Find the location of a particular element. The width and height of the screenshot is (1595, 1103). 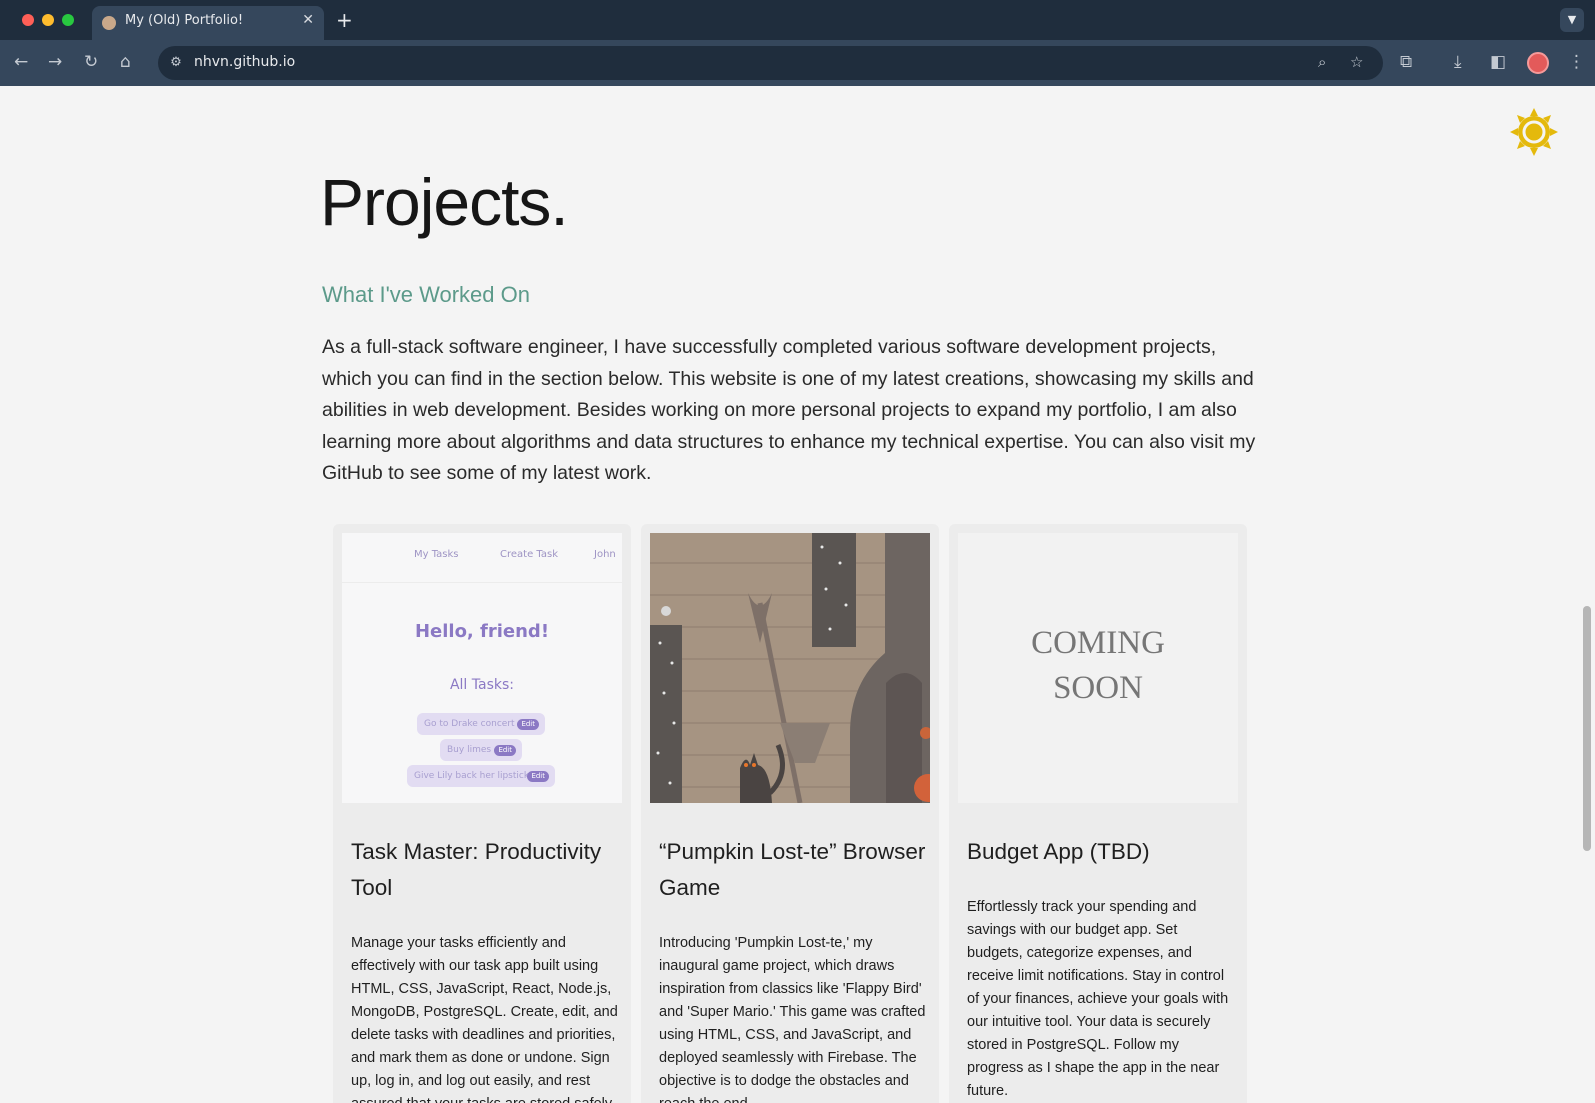

preview-nav-item: My Tasks is located at coordinates (436, 554).